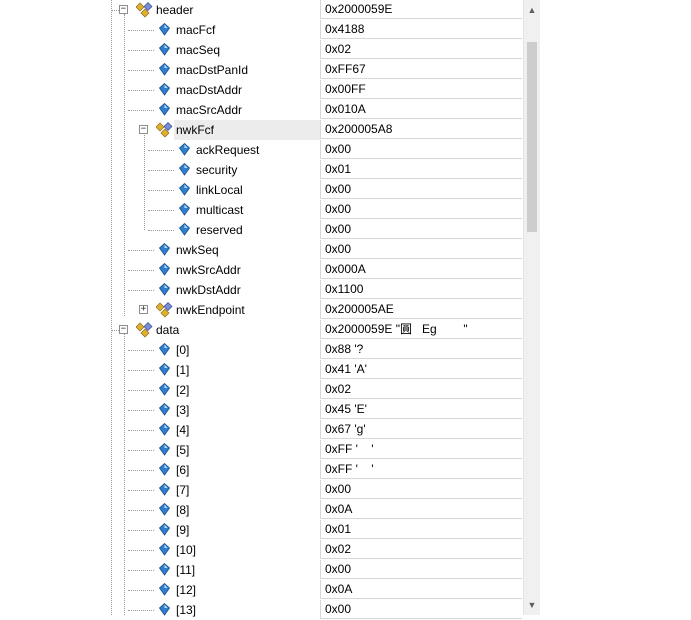 Image resolution: width=691 pixels, height=620 pixels. I want to click on node-label: nwkSeq, so click(197, 250).